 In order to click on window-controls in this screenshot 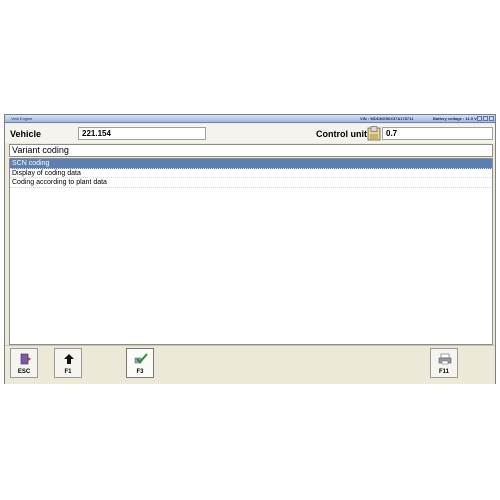, I will do `click(485, 118)`.